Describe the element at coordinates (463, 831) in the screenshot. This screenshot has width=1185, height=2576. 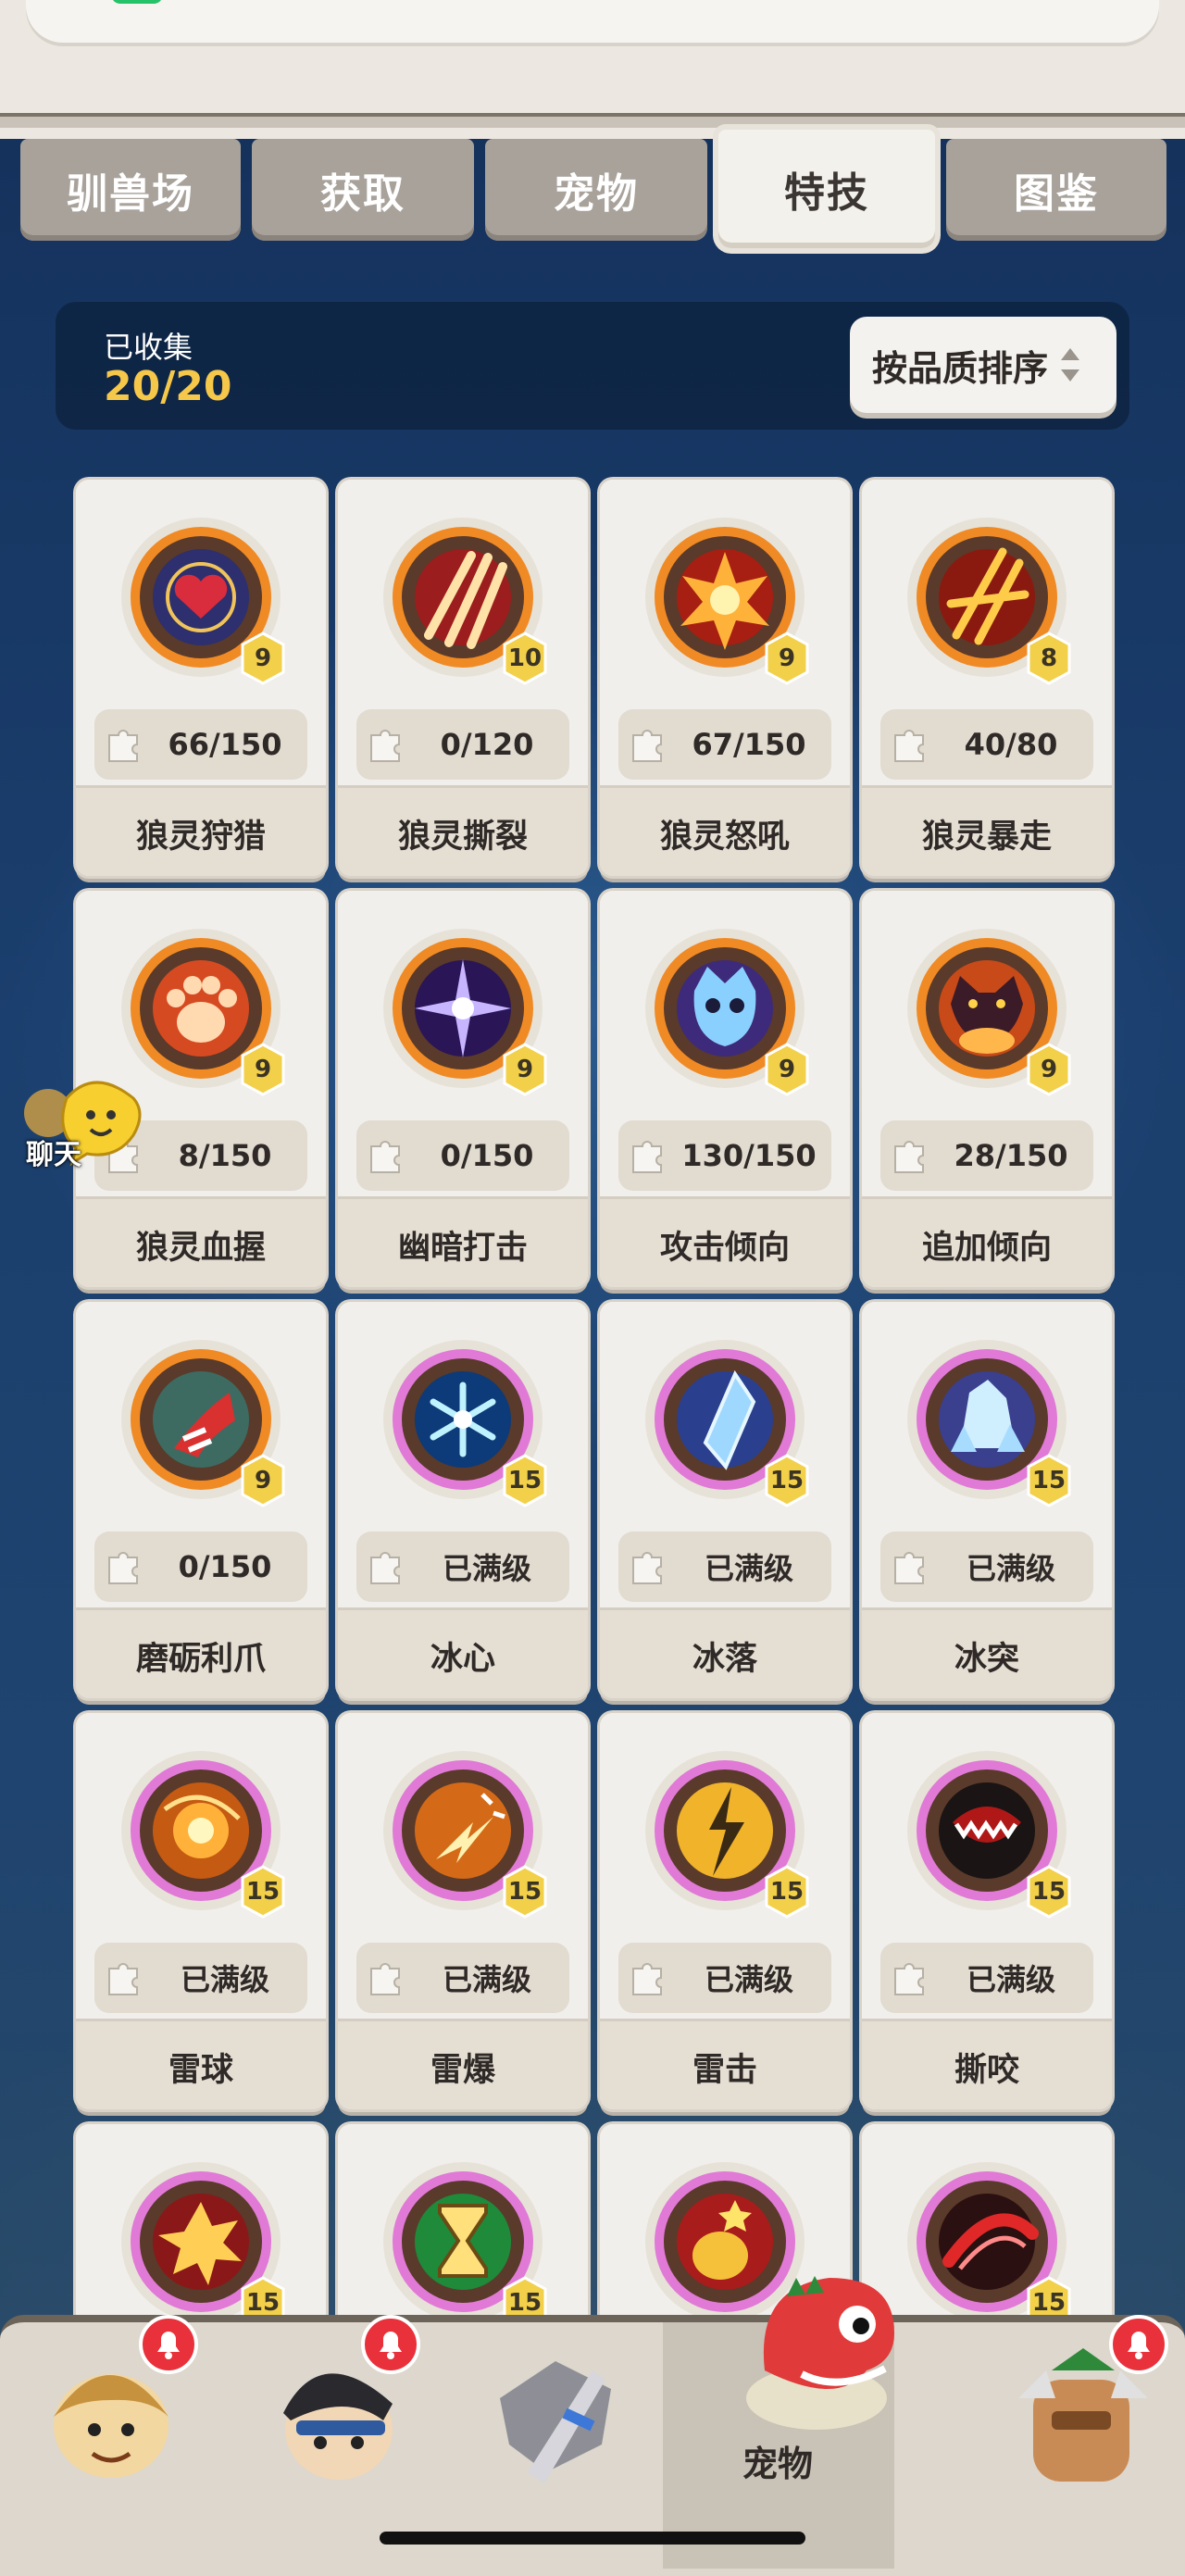
I see `skill-name: 狼灵撕裂` at that location.